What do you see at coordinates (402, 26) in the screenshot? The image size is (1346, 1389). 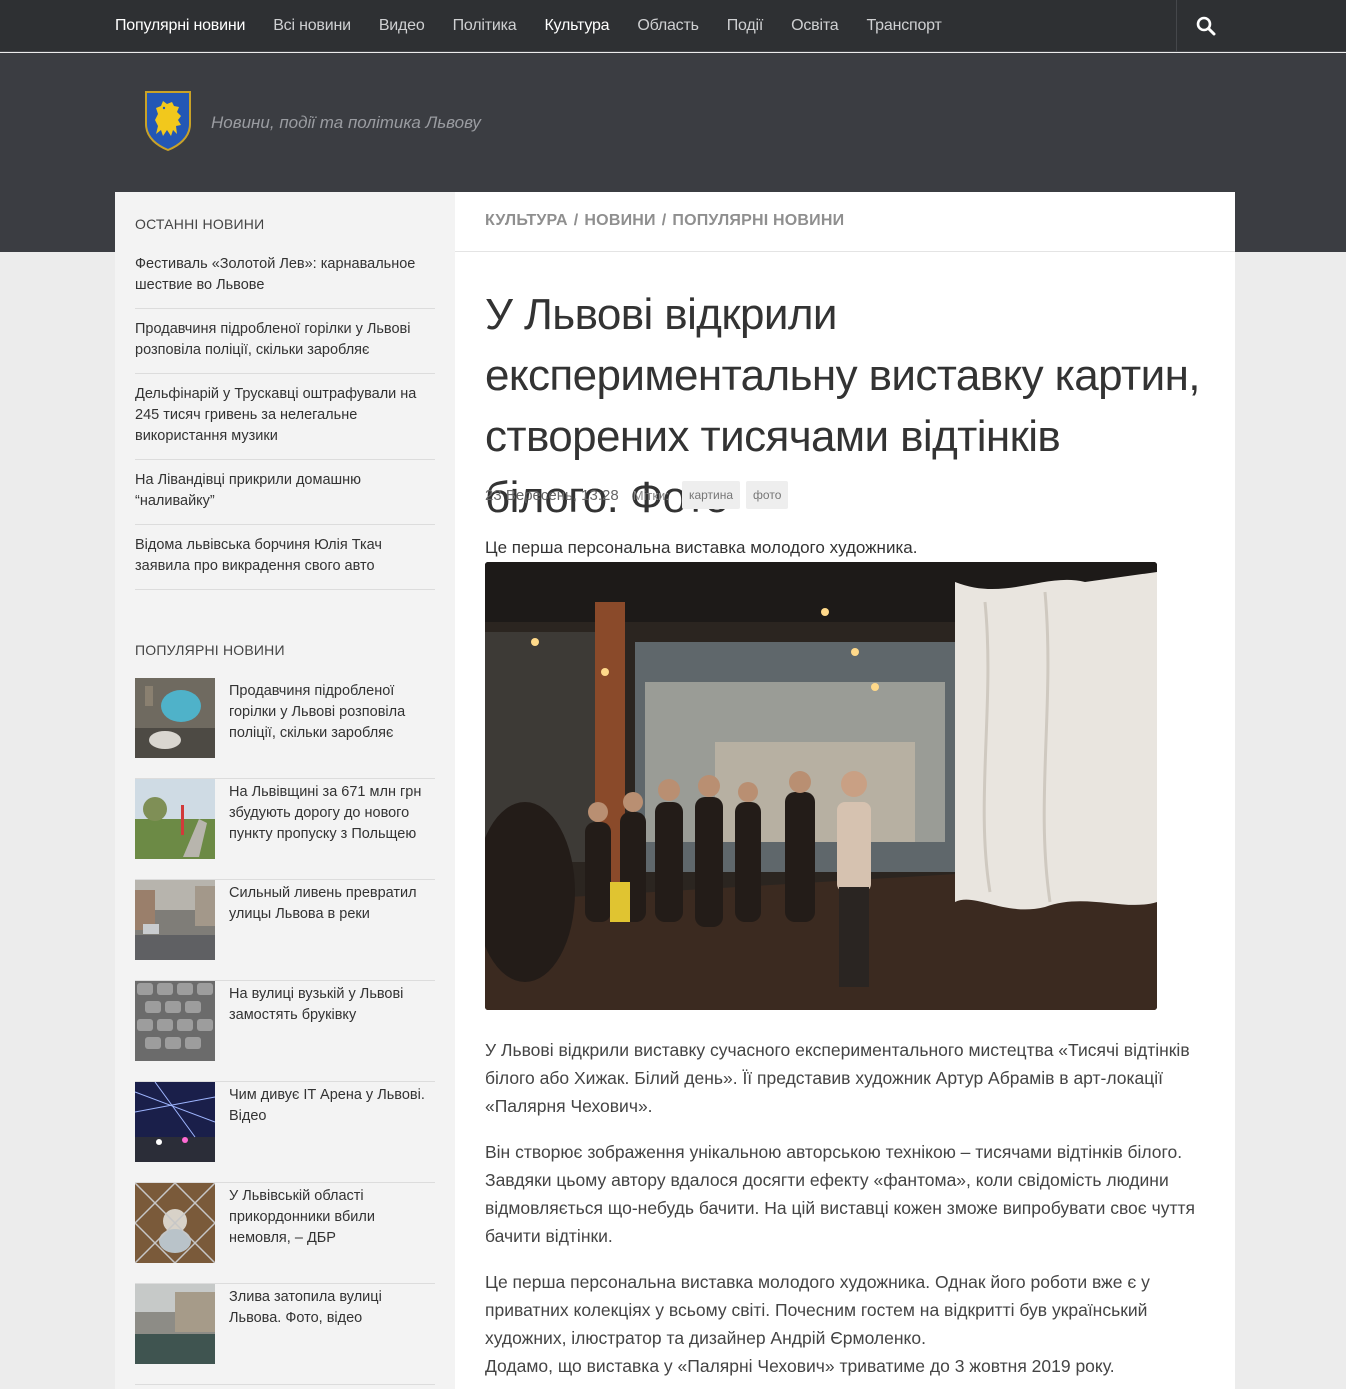 I see `nav-item-video: Видео` at bounding box center [402, 26].